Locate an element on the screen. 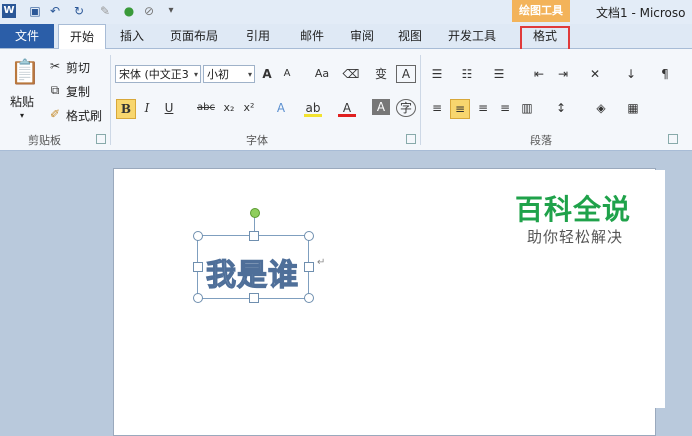 Image resolution: width=692 pixels, height=436 pixels. character-border-icon: A is located at coordinates (406, 74).